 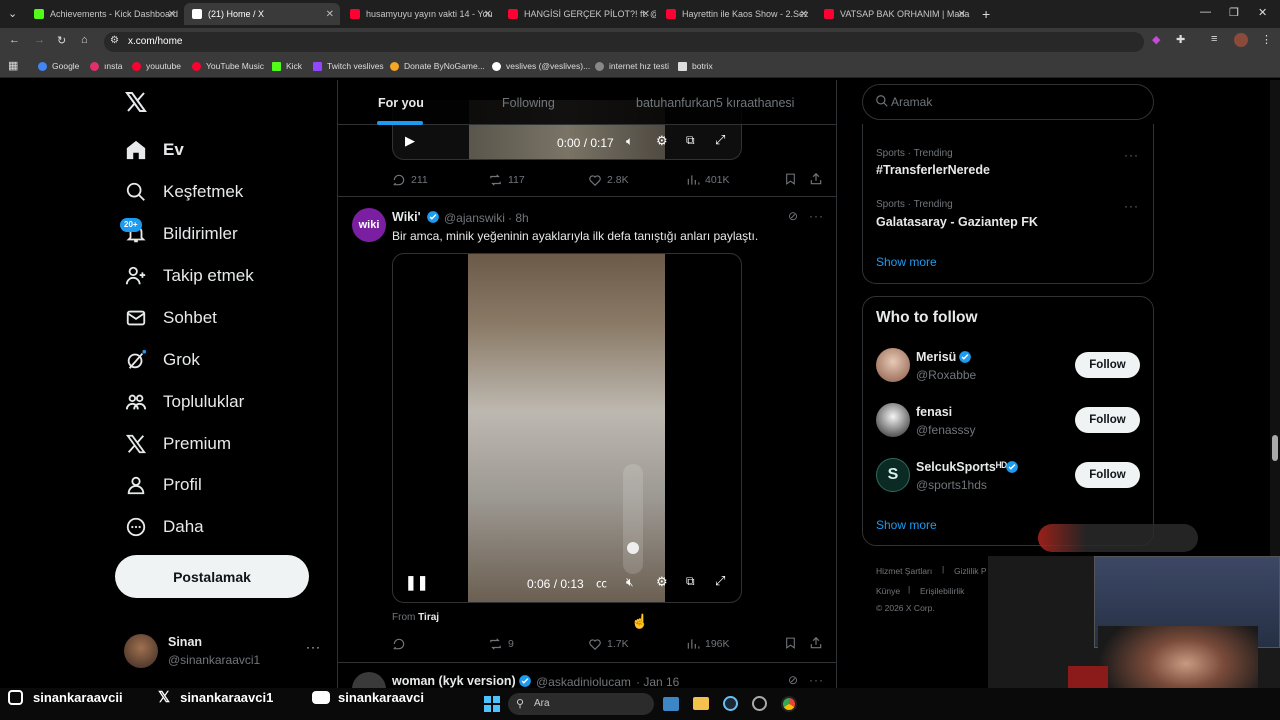 I want to click on bookmark-item: Kick, so click(x=287, y=66).